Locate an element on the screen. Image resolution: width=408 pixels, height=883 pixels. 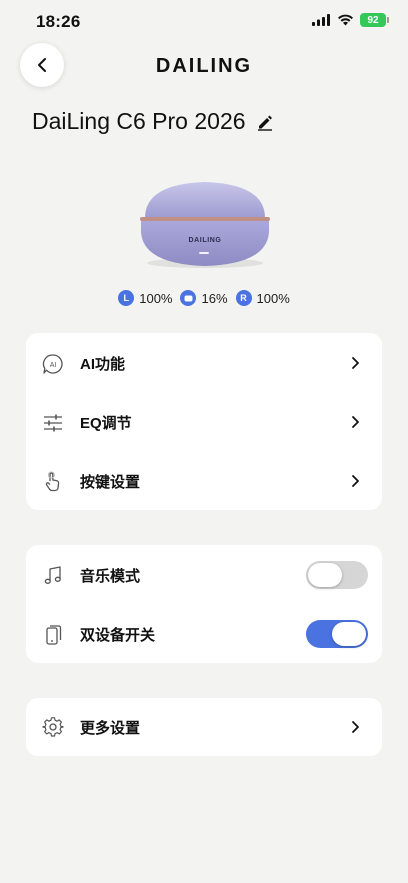
cellular-signal-icon is located at coordinates (321, 20).